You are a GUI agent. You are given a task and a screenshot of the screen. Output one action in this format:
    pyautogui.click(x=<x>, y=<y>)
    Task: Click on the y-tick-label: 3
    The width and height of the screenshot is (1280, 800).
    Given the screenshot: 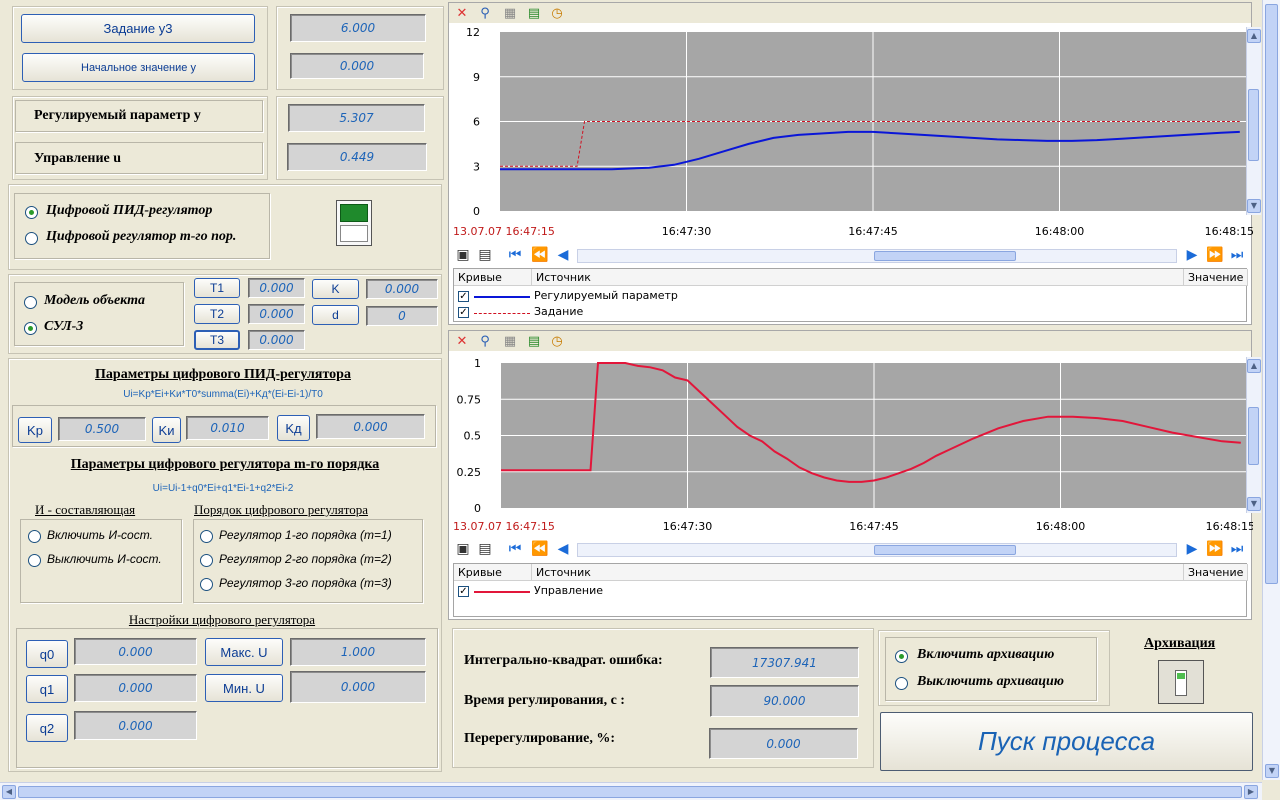 What is the action you would take?
    pyautogui.click(x=476, y=166)
    